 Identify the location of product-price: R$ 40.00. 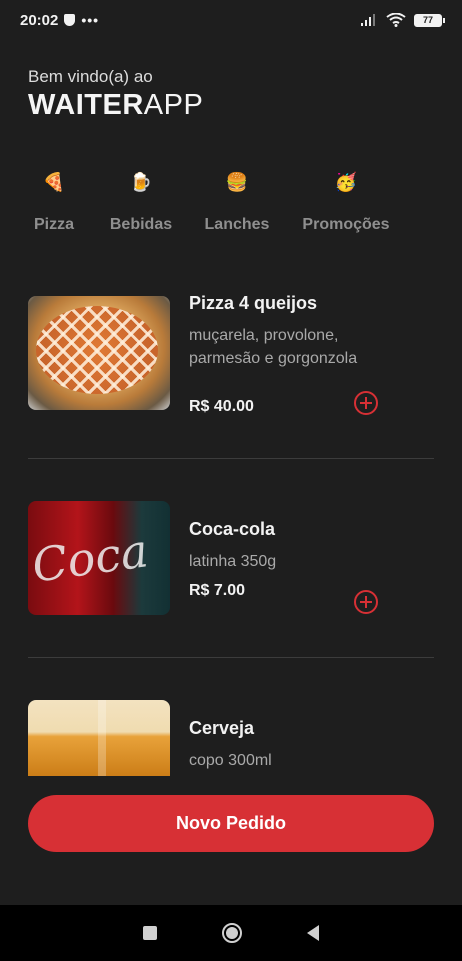
(221, 406).